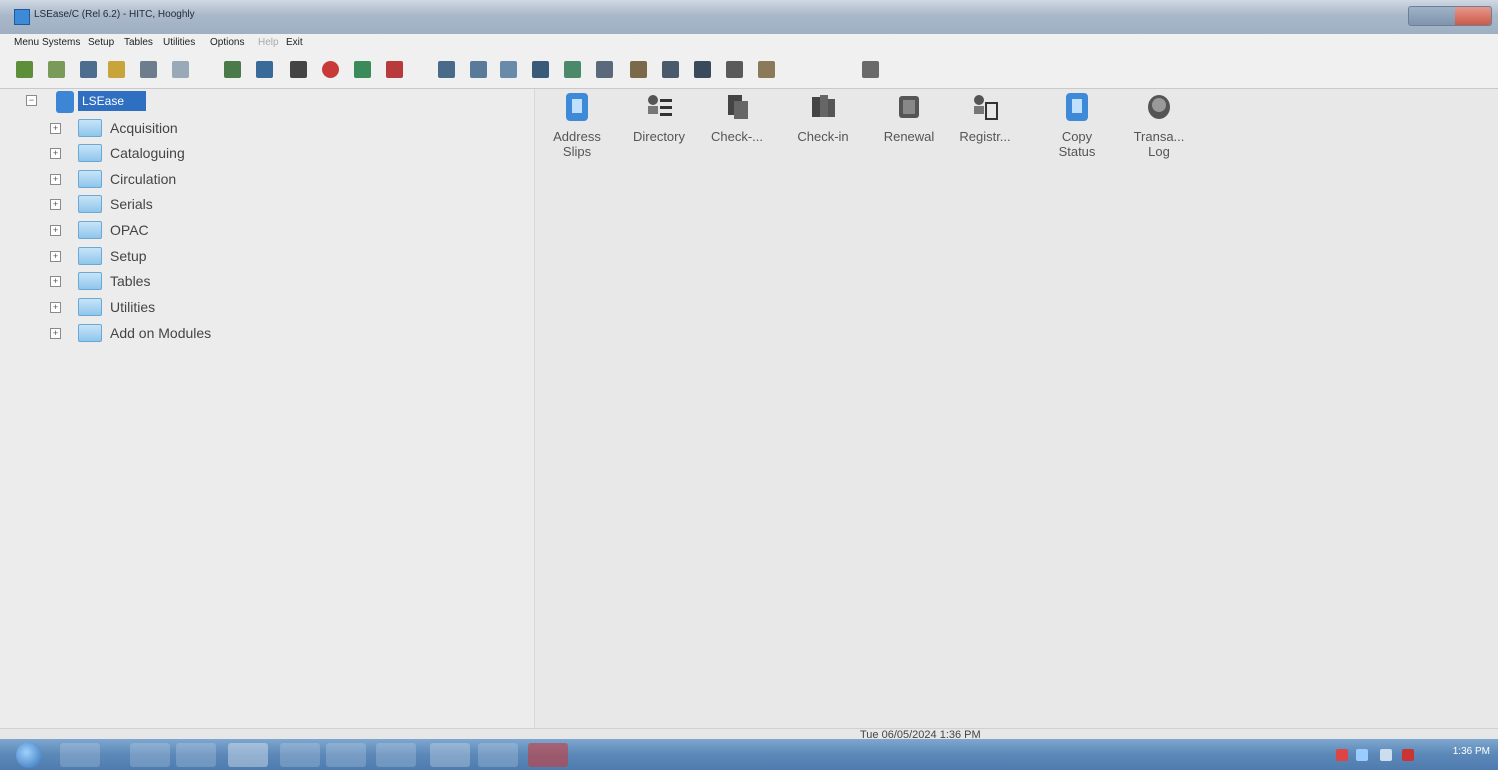  Describe the element at coordinates (1386, 755) in the screenshot. I see `volume-icon` at that location.